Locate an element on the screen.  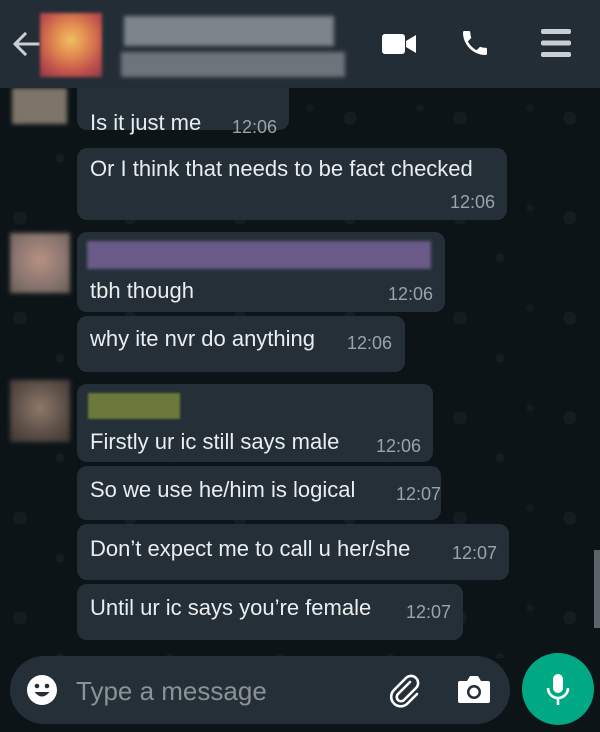
camera-icon is located at coordinates (474, 689).